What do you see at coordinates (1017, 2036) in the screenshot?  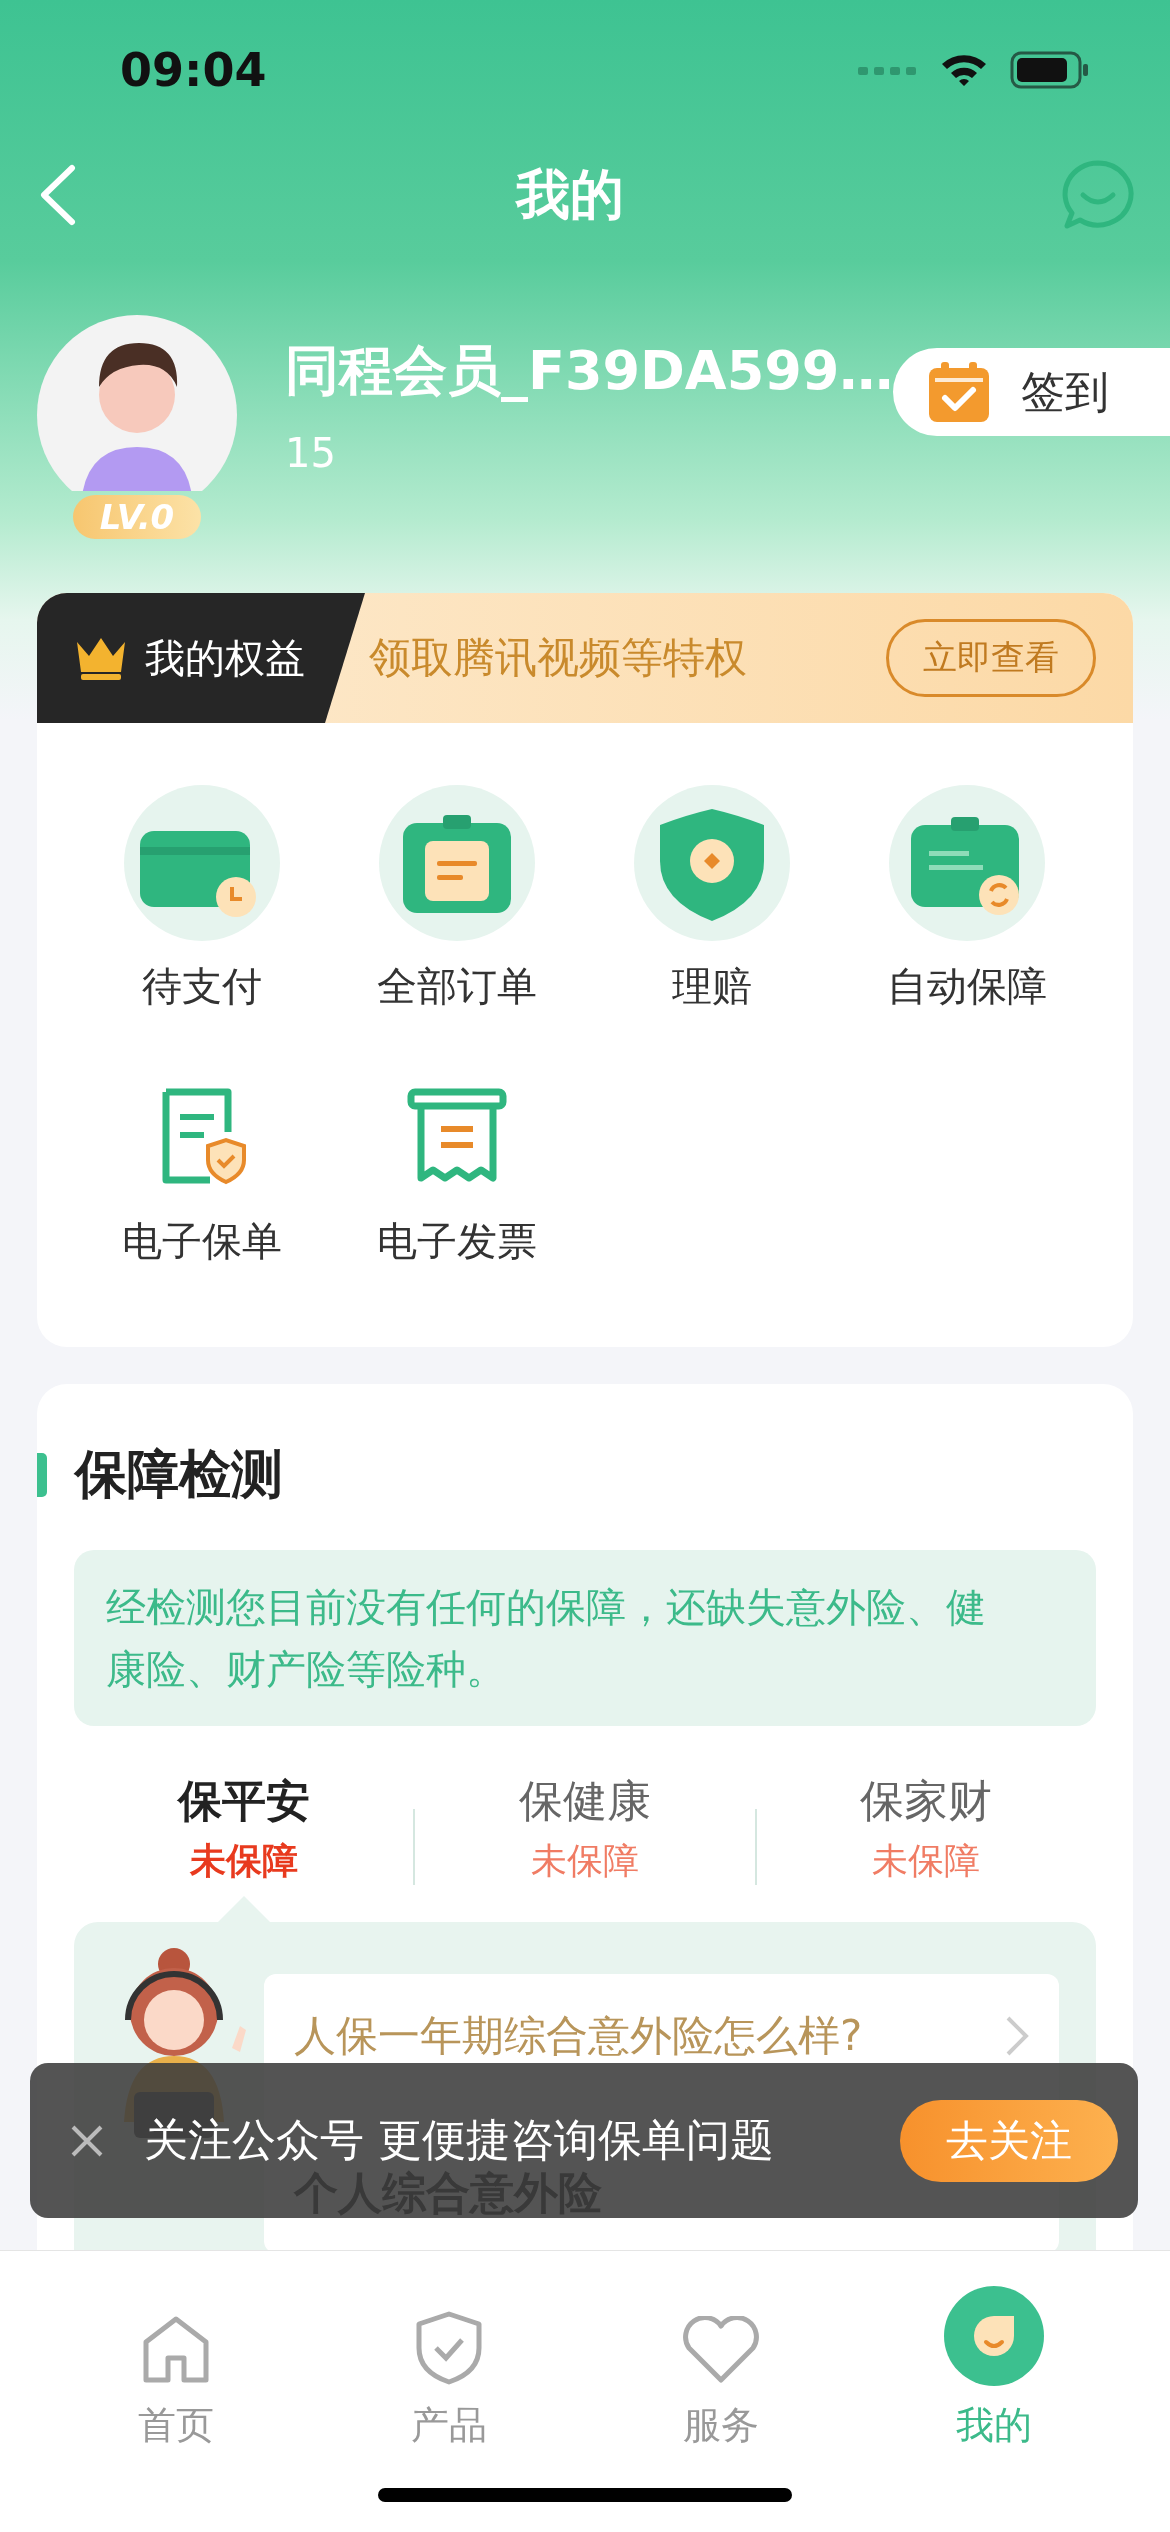 I see `chevron-right-icon` at bounding box center [1017, 2036].